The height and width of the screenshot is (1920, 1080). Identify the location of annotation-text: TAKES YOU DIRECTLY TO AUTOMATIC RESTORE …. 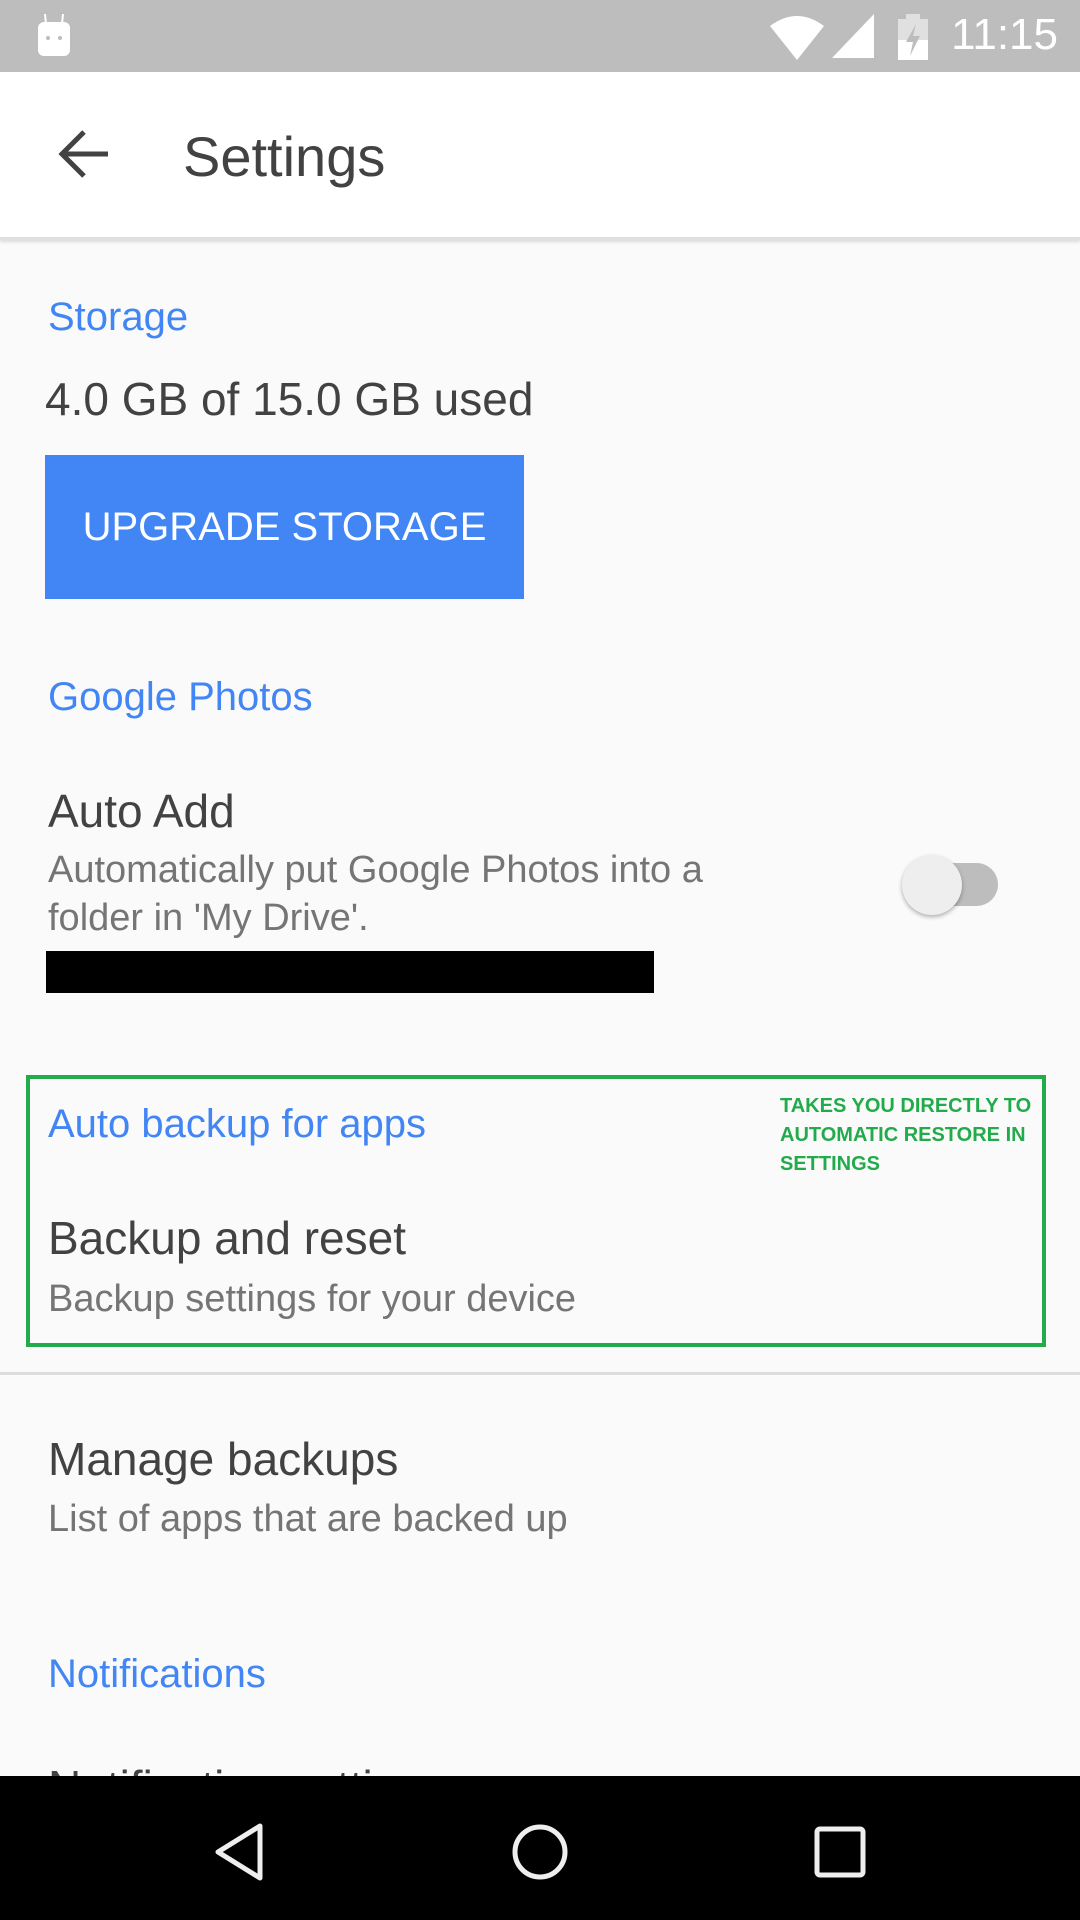
(906, 1135).